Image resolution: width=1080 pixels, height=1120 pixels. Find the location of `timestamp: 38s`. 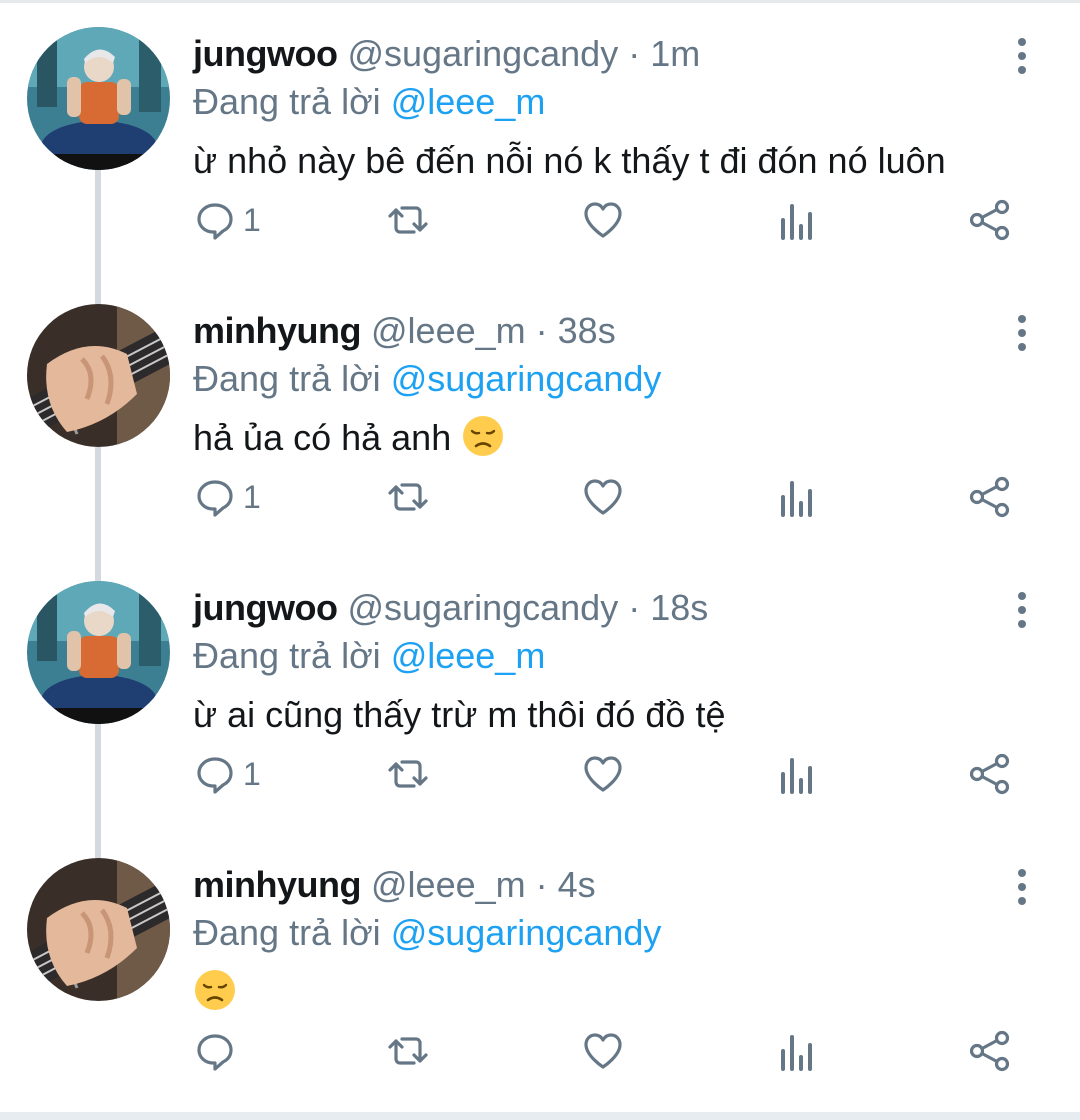

timestamp: 38s is located at coordinates (587, 330).